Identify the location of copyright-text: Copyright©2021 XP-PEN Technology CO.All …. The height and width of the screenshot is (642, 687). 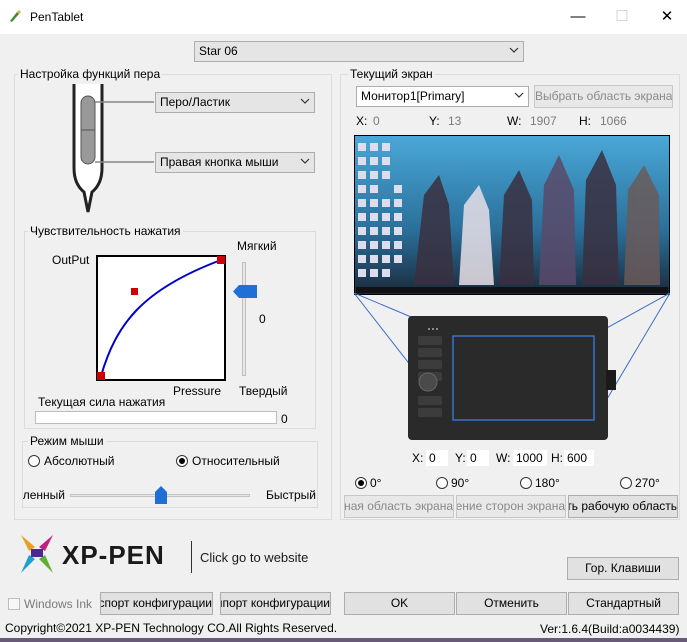
(171, 628).